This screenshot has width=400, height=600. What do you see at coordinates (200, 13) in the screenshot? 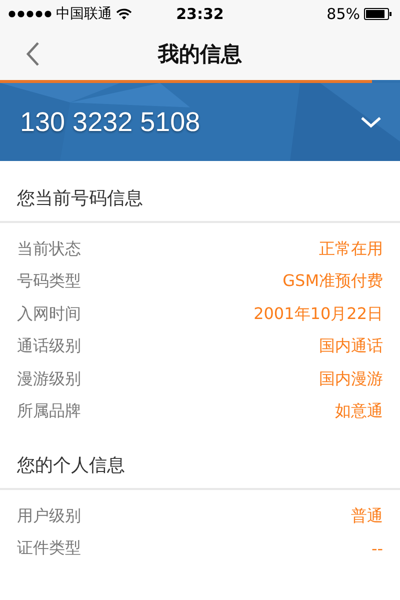
I see `clock-time: 23:32` at bounding box center [200, 13].